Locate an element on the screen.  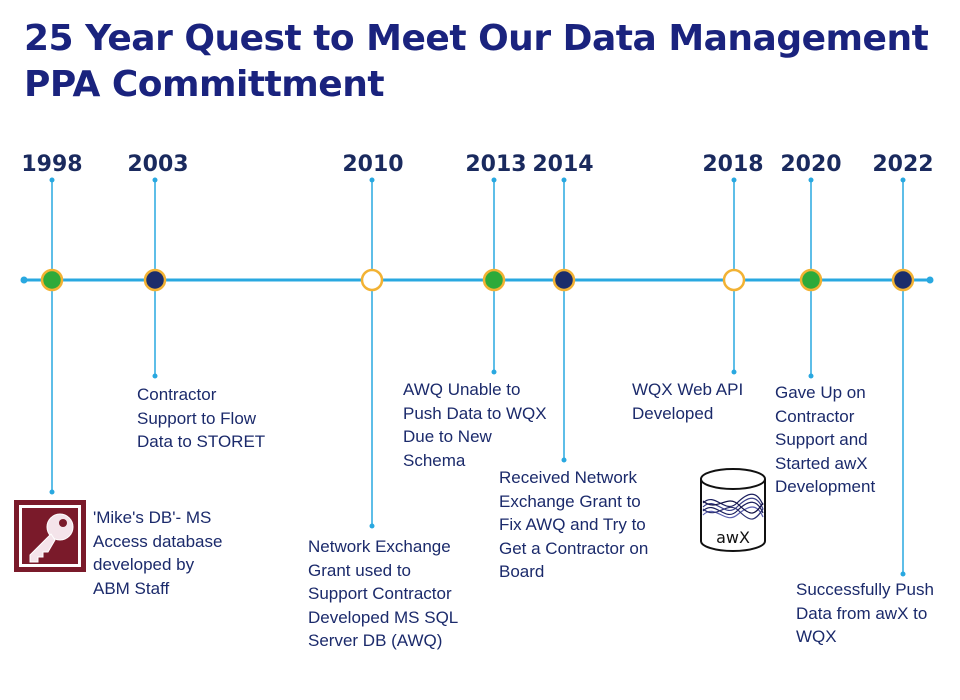
caption-line: WQX is located at coordinates (816, 636).